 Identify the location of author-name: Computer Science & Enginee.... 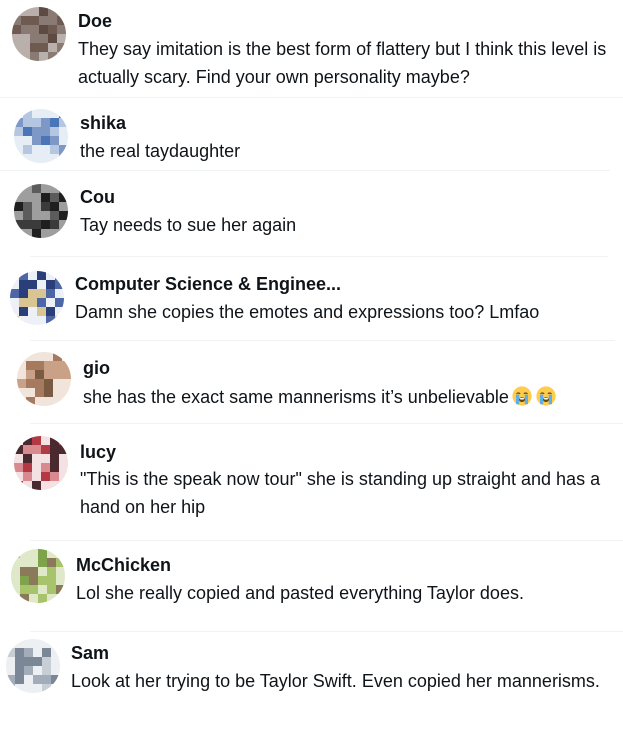
(208, 284).